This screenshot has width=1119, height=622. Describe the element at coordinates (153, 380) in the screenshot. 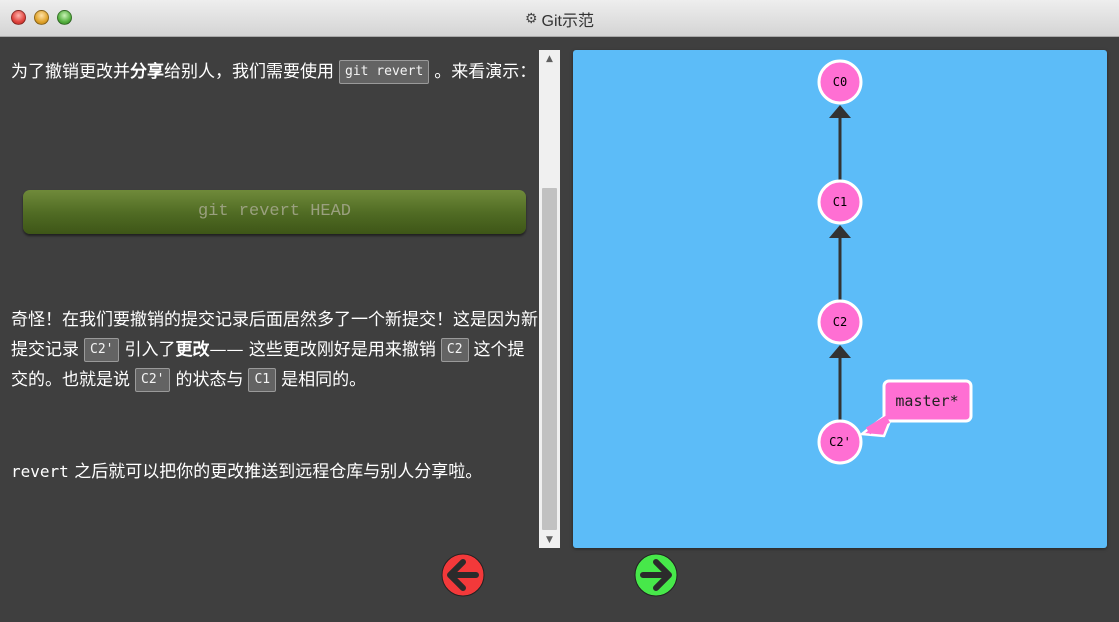

I see `inline-code-c2-prime-2: C2'` at that location.